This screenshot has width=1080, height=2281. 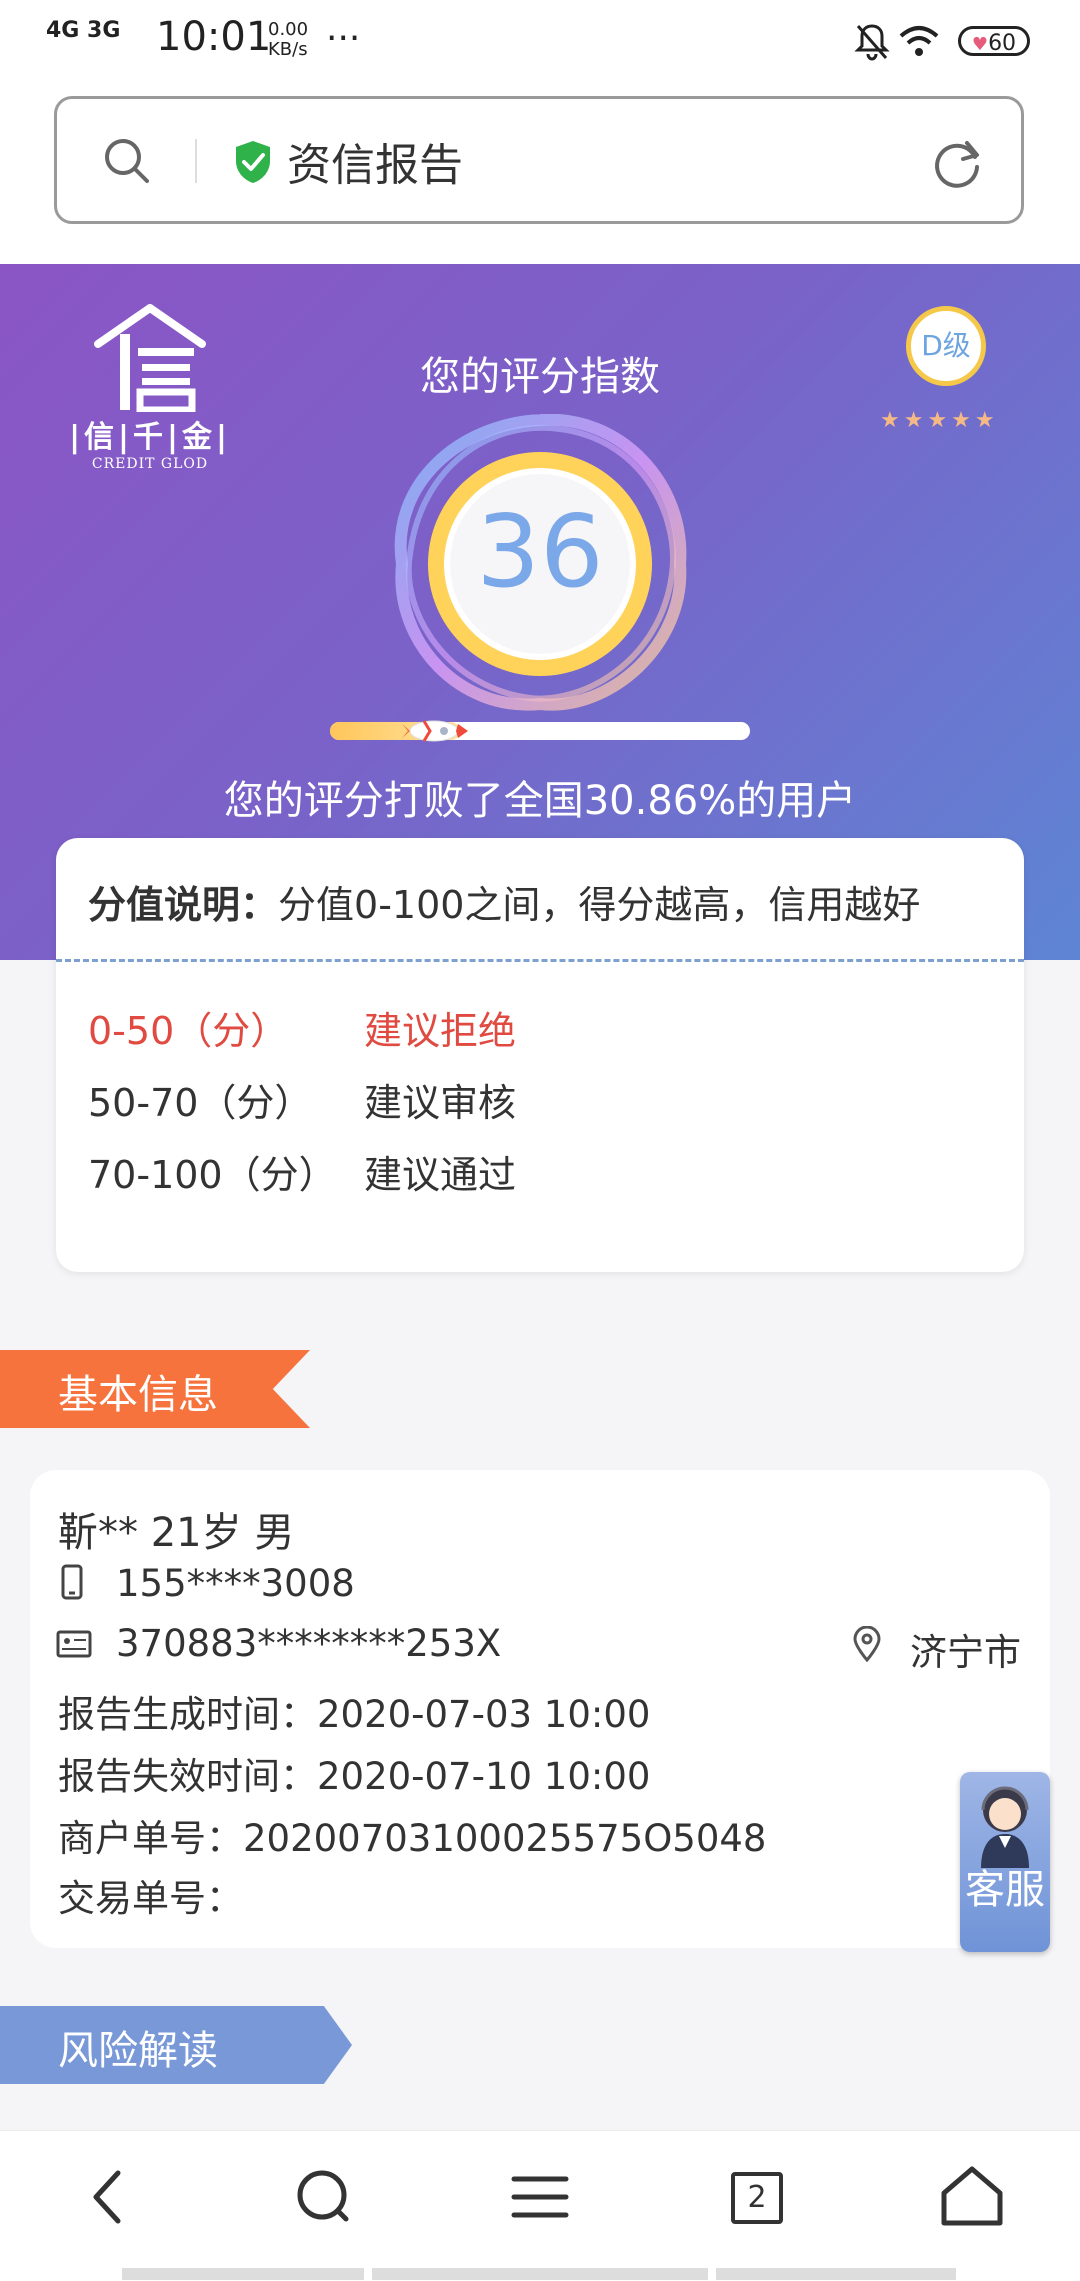 I want to click on customer-service-button: 客服, so click(x=1005, y=1862).